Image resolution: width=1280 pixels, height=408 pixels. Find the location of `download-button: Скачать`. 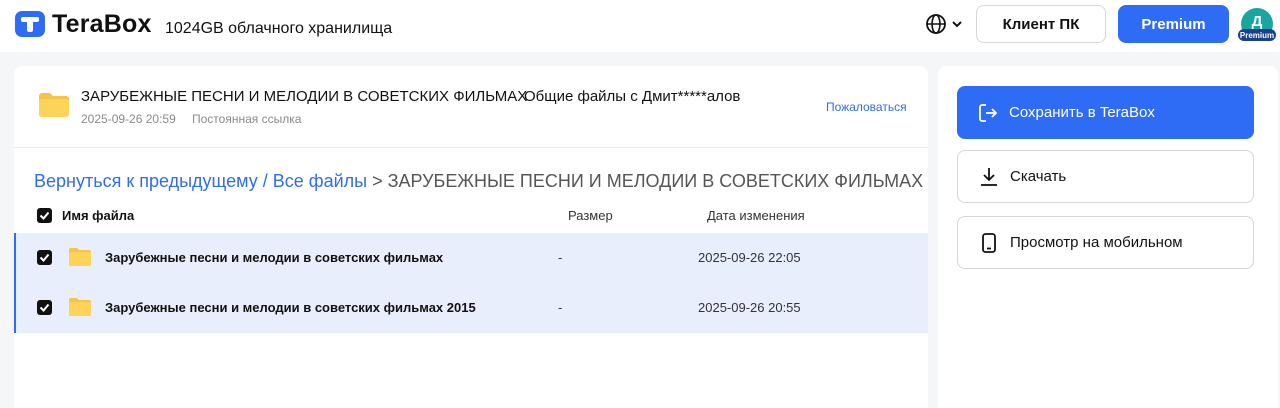

download-button: Скачать is located at coordinates (1105, 176).